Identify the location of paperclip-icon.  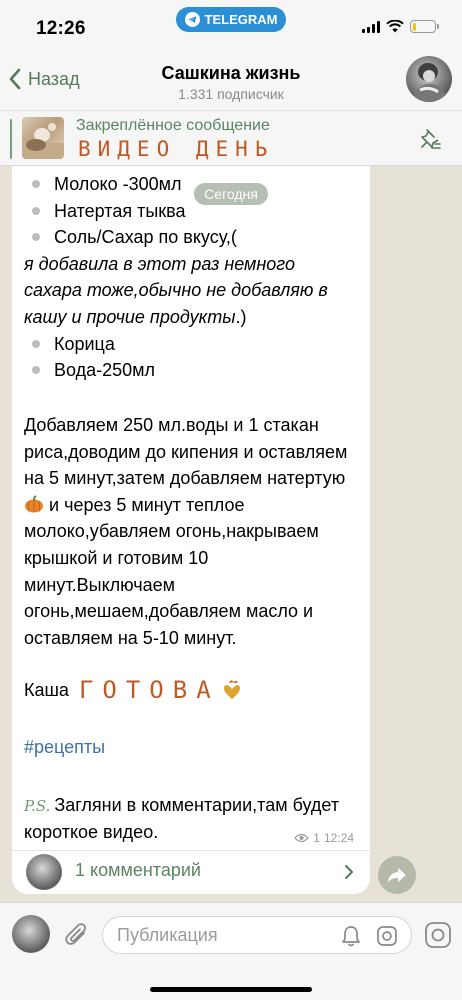
(77, 935).